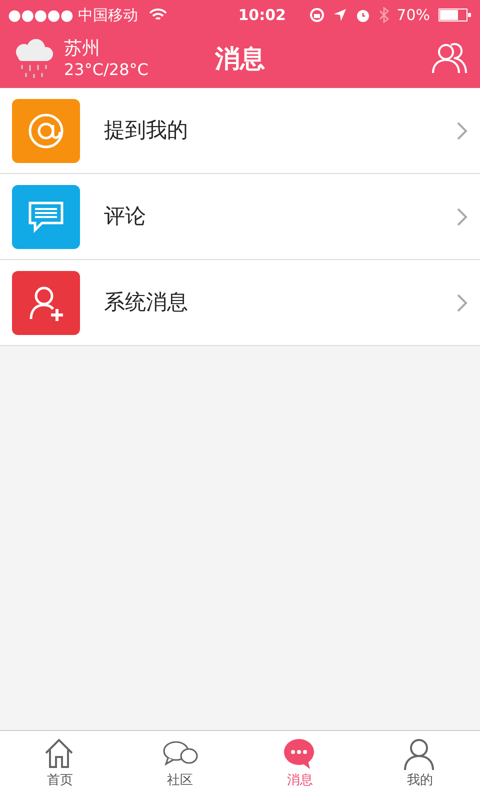 The height and width of the screenshot is (800, 480). What do you see at coordinates (240, 131) in the screenshot?
I see `list-item: 提到我的` at bounding box center [240, 131].